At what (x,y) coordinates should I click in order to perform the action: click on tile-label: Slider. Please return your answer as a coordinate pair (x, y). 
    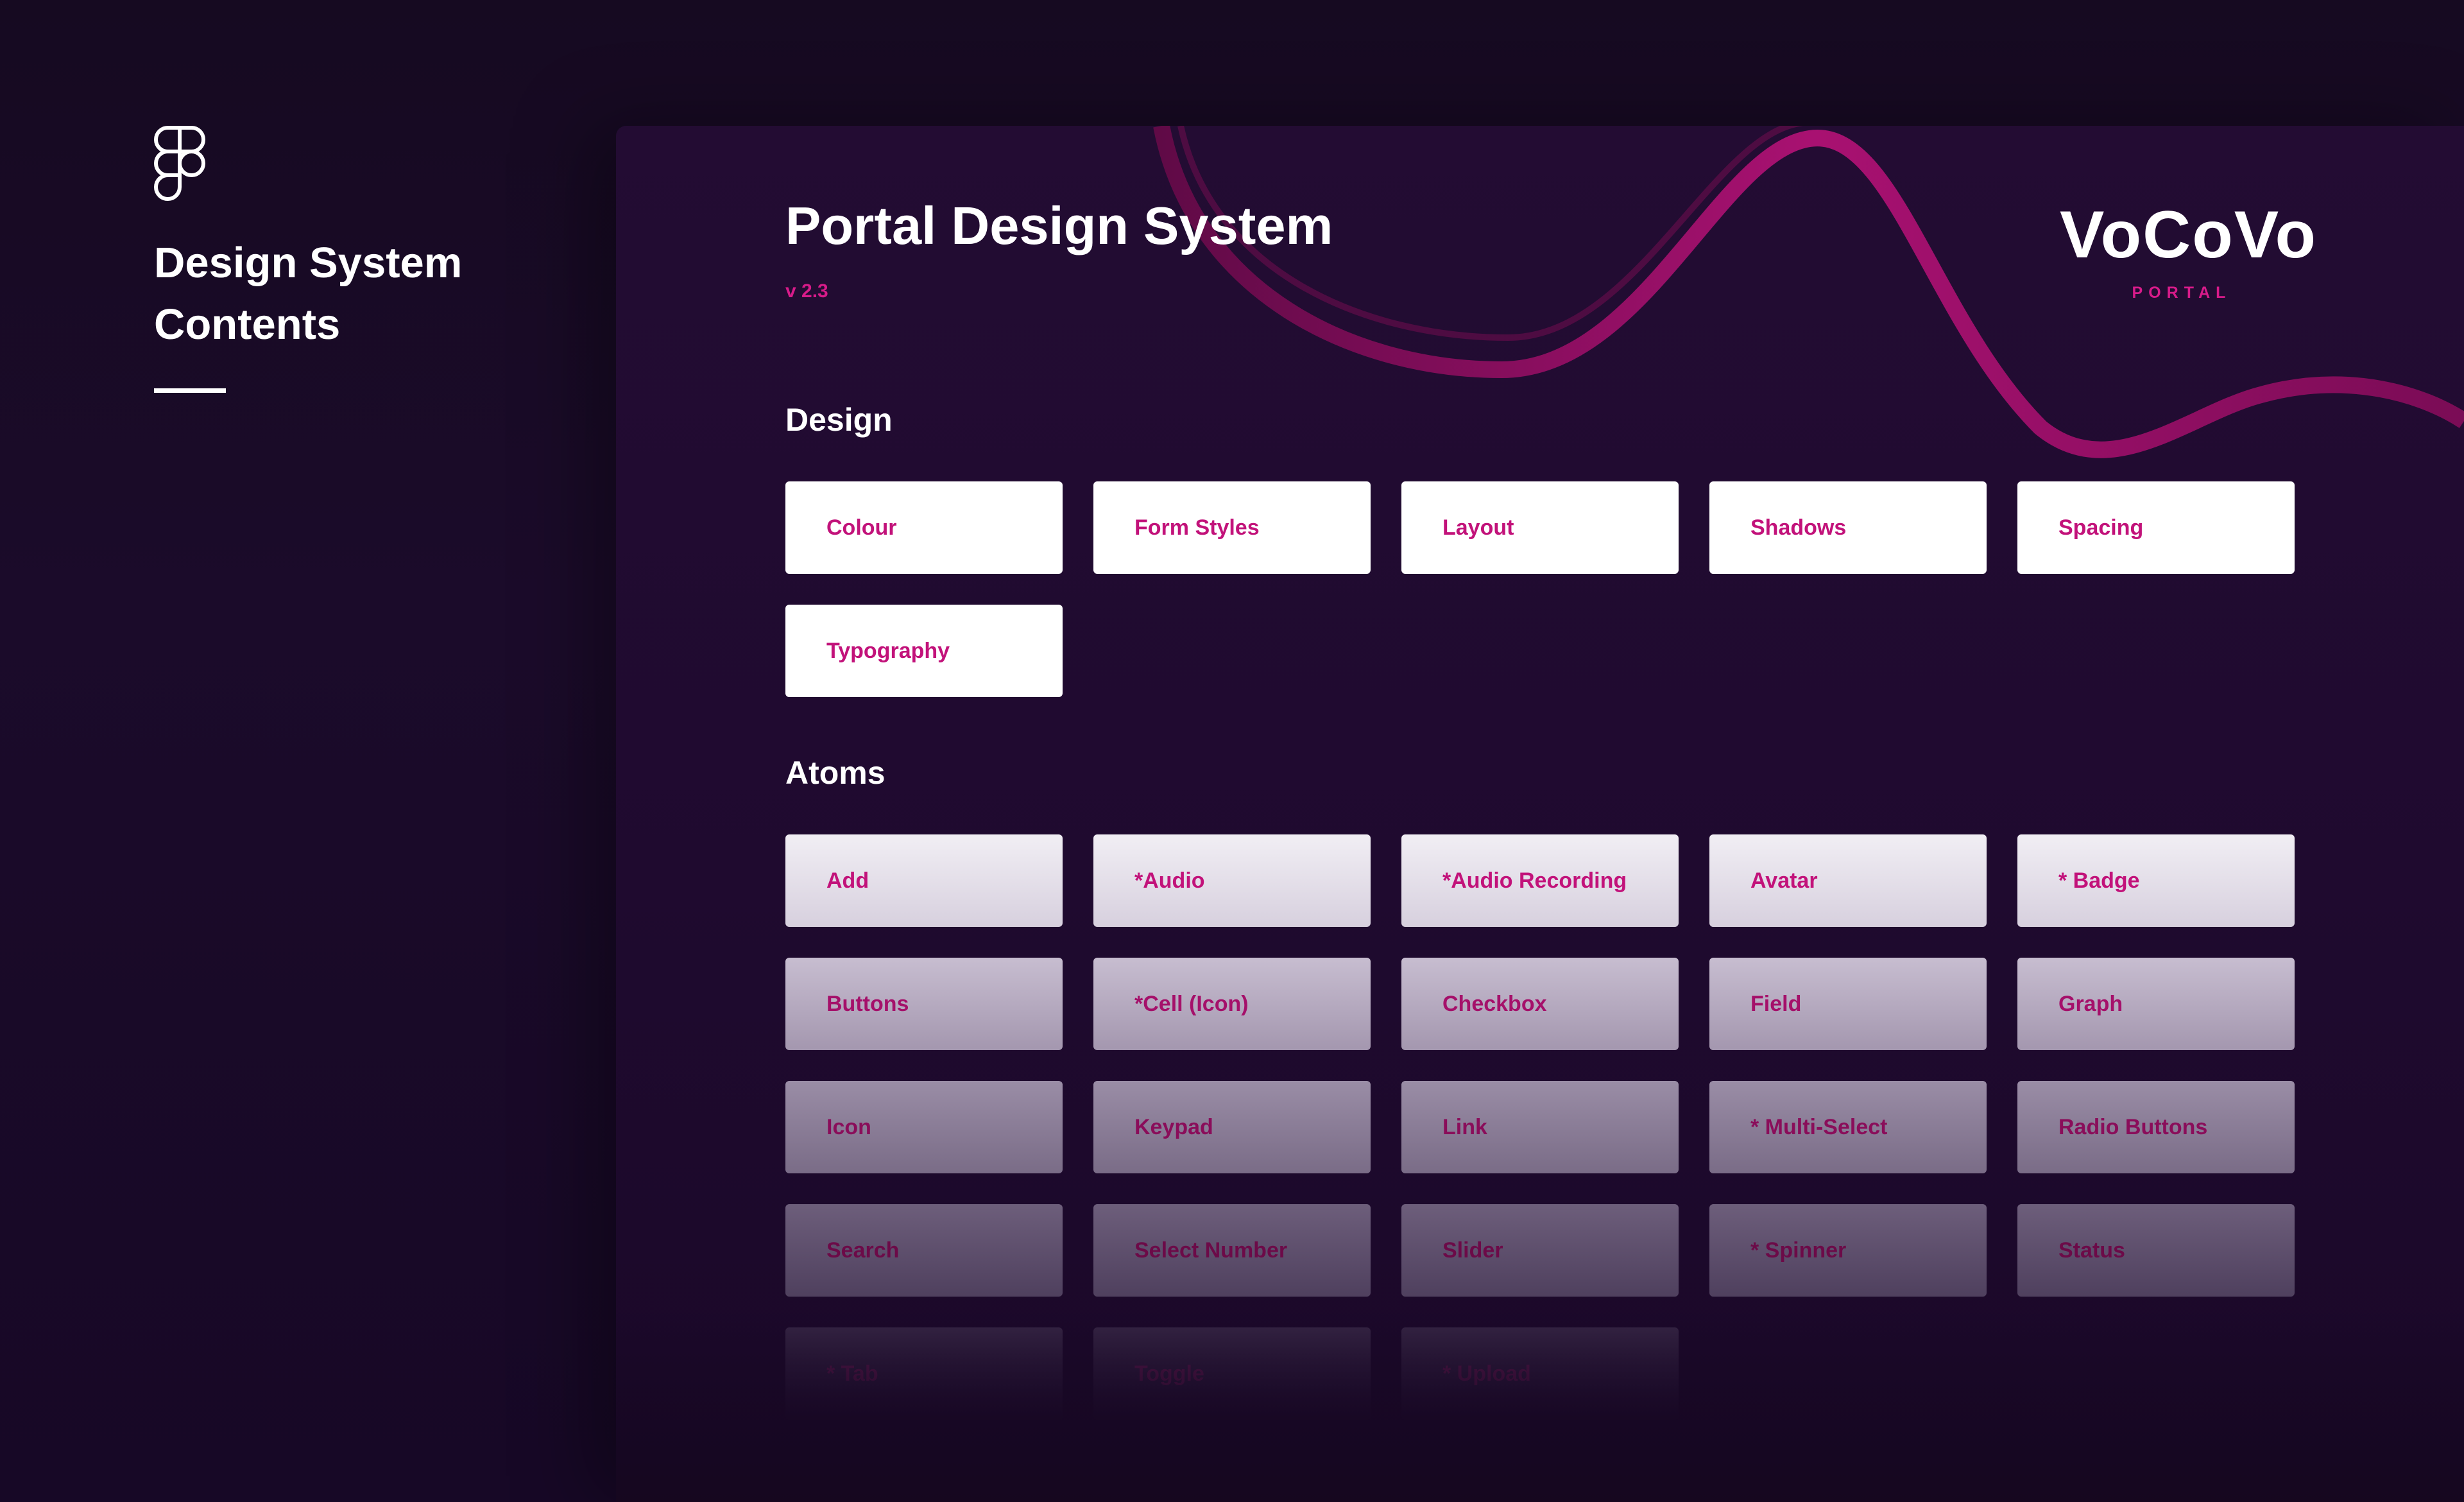
    Looking at the image, I should click on (1472, 1250).